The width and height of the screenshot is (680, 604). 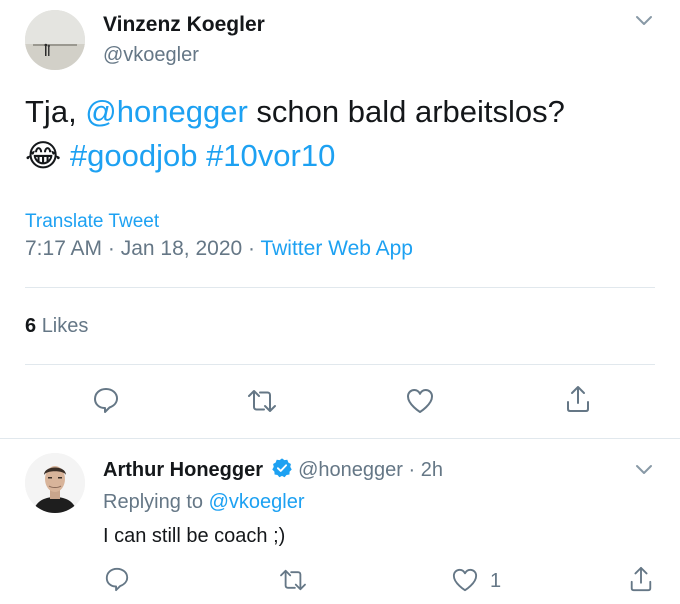 I want to click on replying-prefix: Replying to, so click(x=156, y=502).